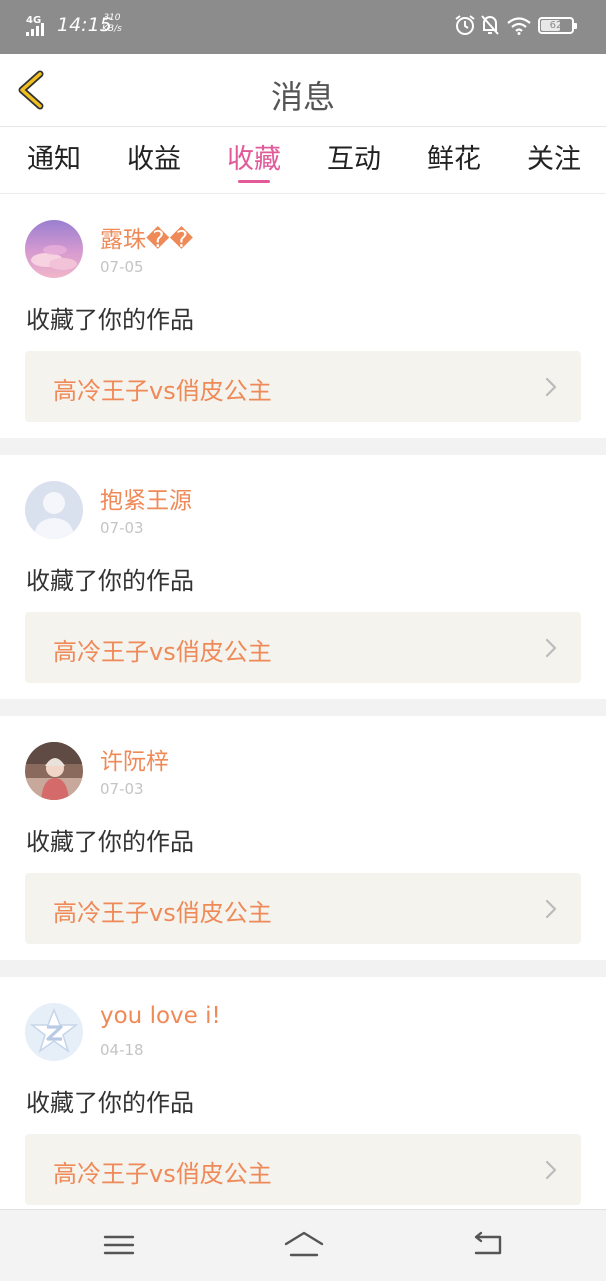  Describe the element at coordinates (302, 97) in the screenshot. I see `page-title: 消息` at that location.